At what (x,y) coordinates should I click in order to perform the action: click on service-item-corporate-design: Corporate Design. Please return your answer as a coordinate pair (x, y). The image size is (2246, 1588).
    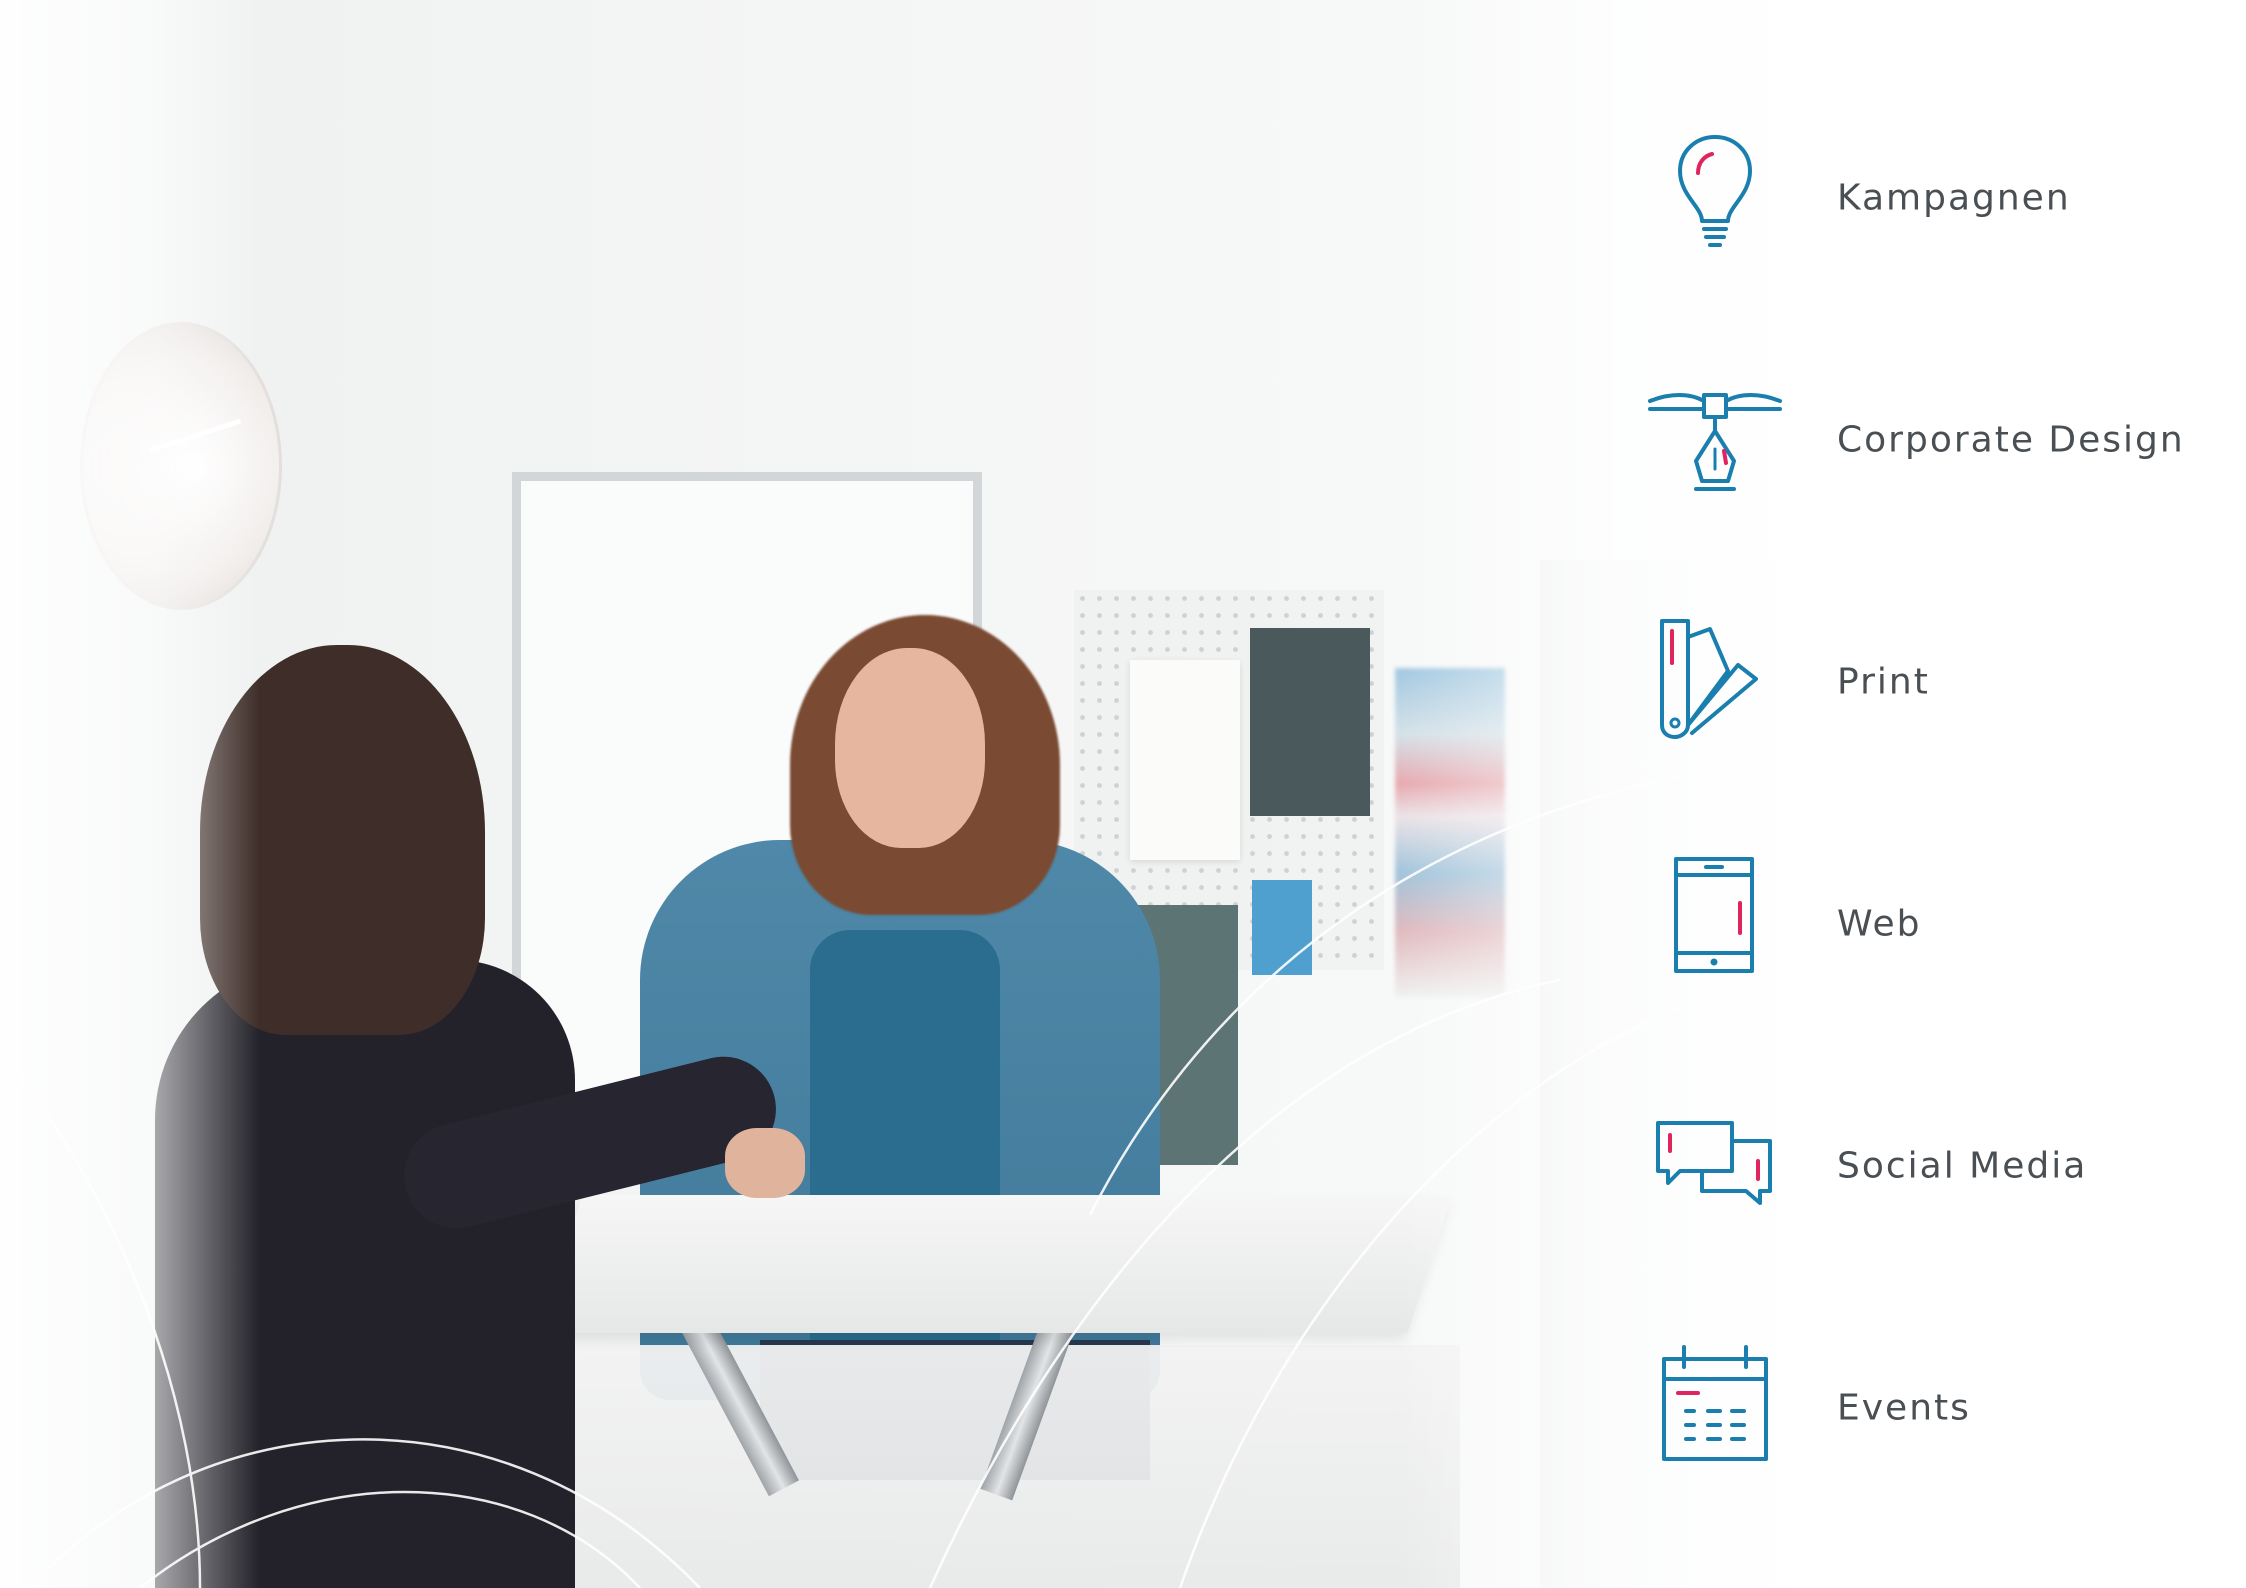
    Looking at the image, I should click on (1920, 440).